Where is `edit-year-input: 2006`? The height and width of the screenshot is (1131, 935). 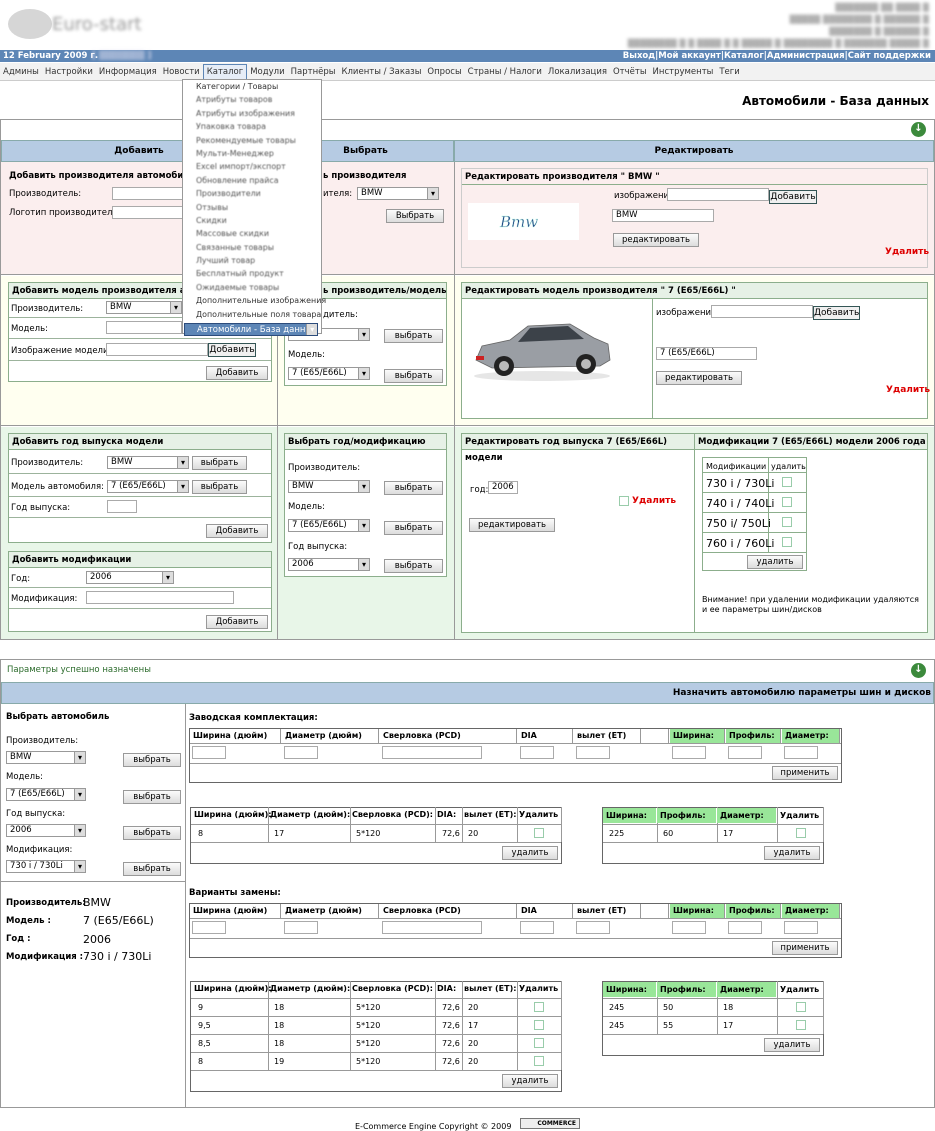
edit-year-input: 2006 is located at coordinates (503, 487).